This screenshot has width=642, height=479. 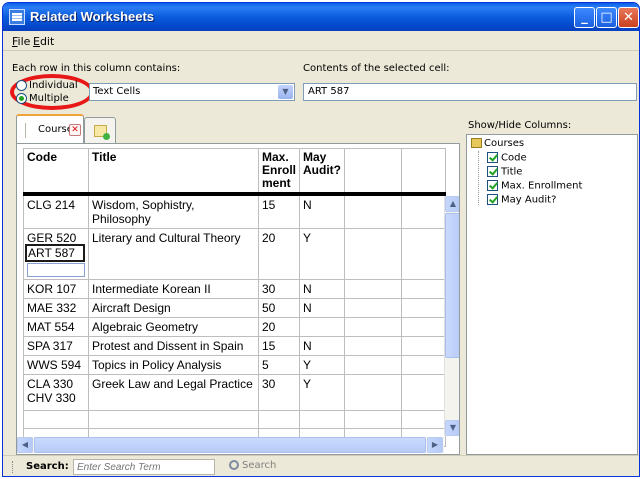 I want to click on radio-multiple-circle, so click(x=21, y=98).